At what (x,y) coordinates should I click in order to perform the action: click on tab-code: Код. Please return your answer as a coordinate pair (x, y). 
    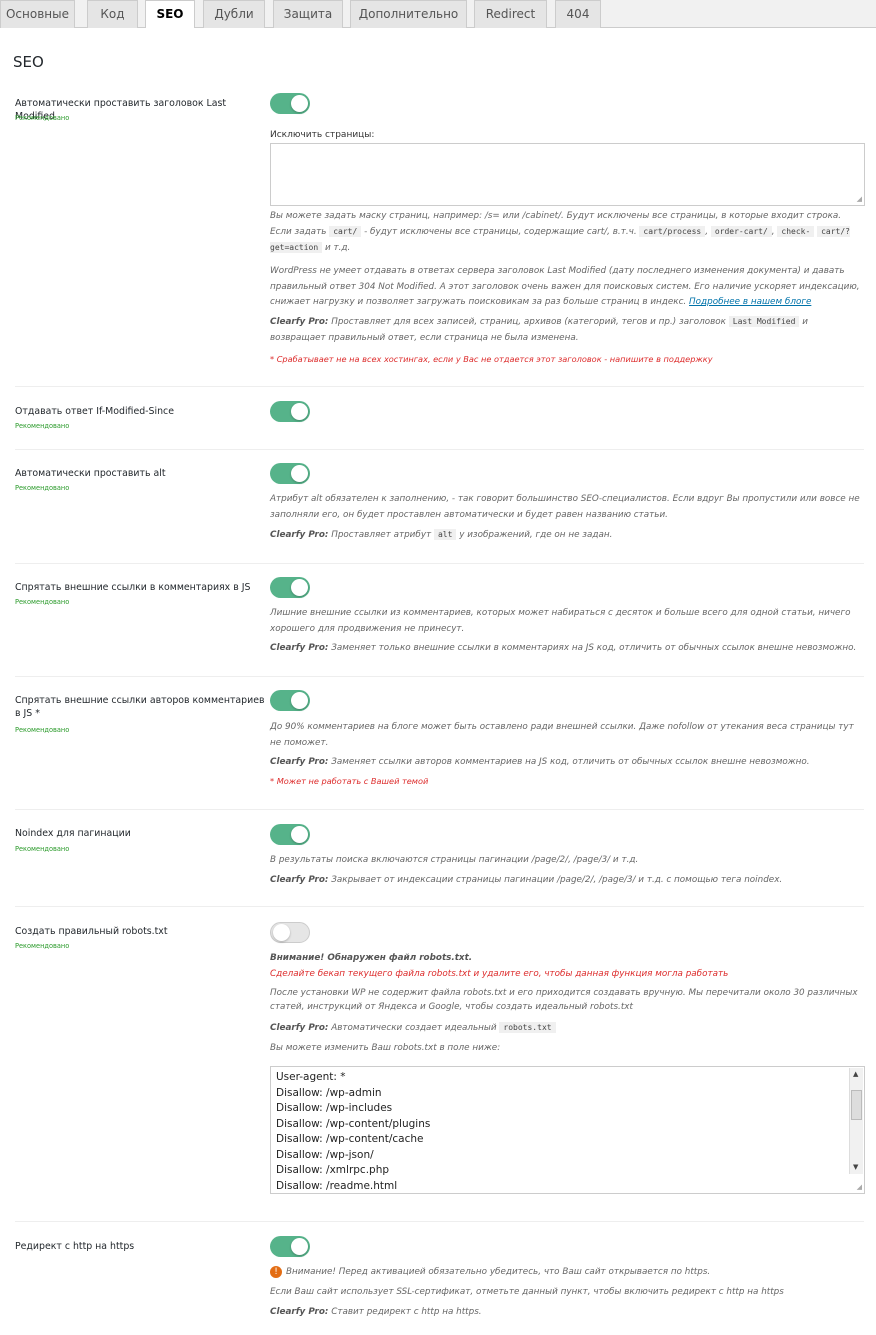
    Looking at the image, I should click on (112, 14).